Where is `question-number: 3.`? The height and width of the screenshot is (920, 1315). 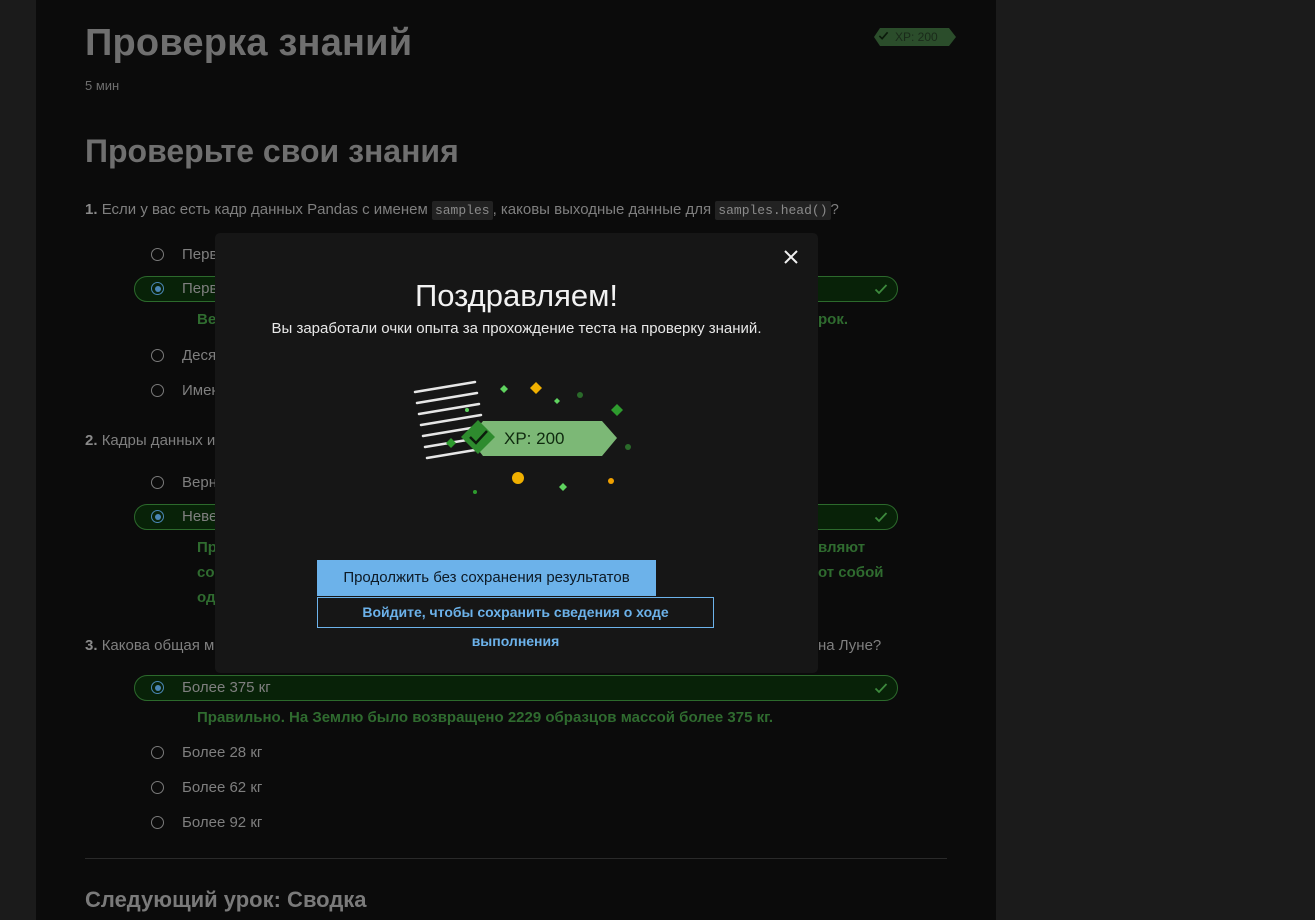 question-number: 3. is located at coordinates (91, 645).